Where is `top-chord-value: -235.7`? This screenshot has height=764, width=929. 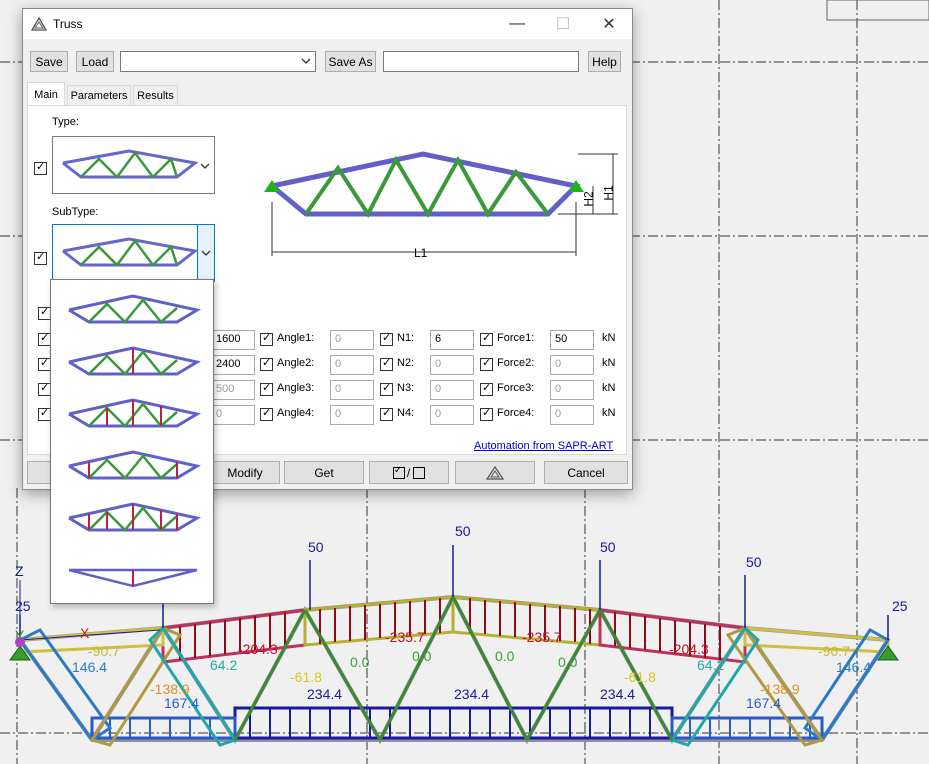
top-chord-value: -235.7 is located at coordinates (542, 637).